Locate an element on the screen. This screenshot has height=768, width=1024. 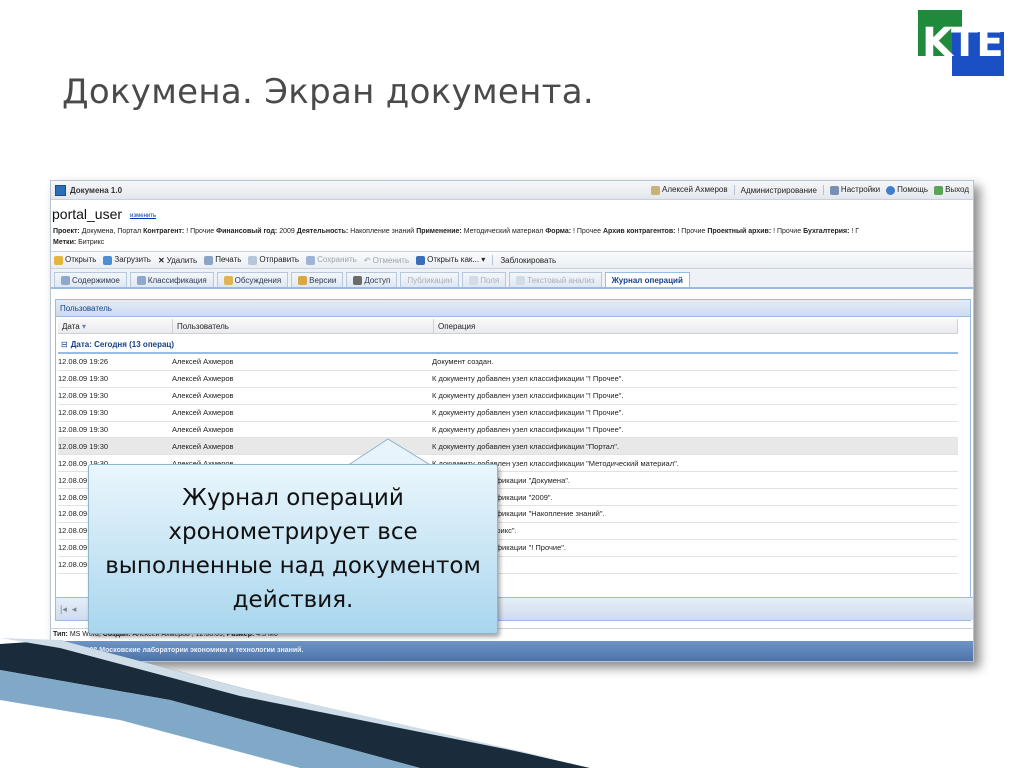
print-icon is located at coordinates (209, 260).